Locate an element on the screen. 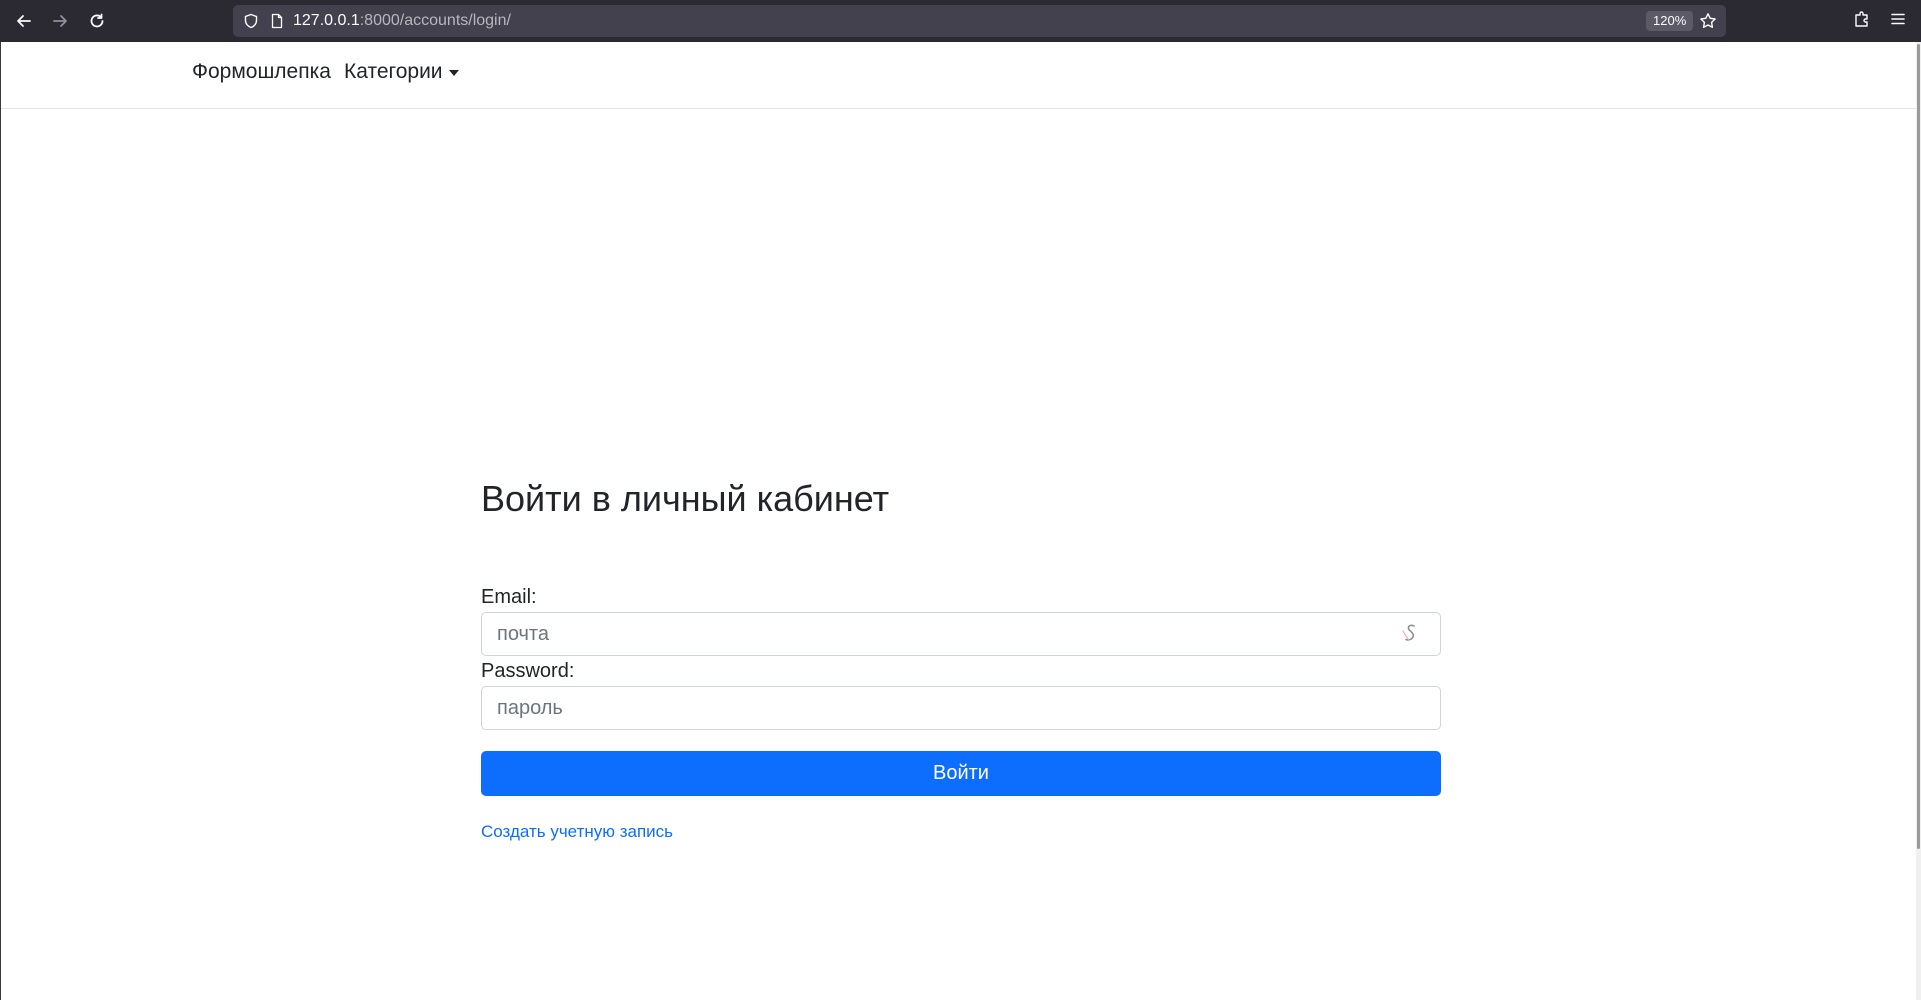 The image size is (1921, 1000). caret-down-icon is located at coordinates (453, 73).